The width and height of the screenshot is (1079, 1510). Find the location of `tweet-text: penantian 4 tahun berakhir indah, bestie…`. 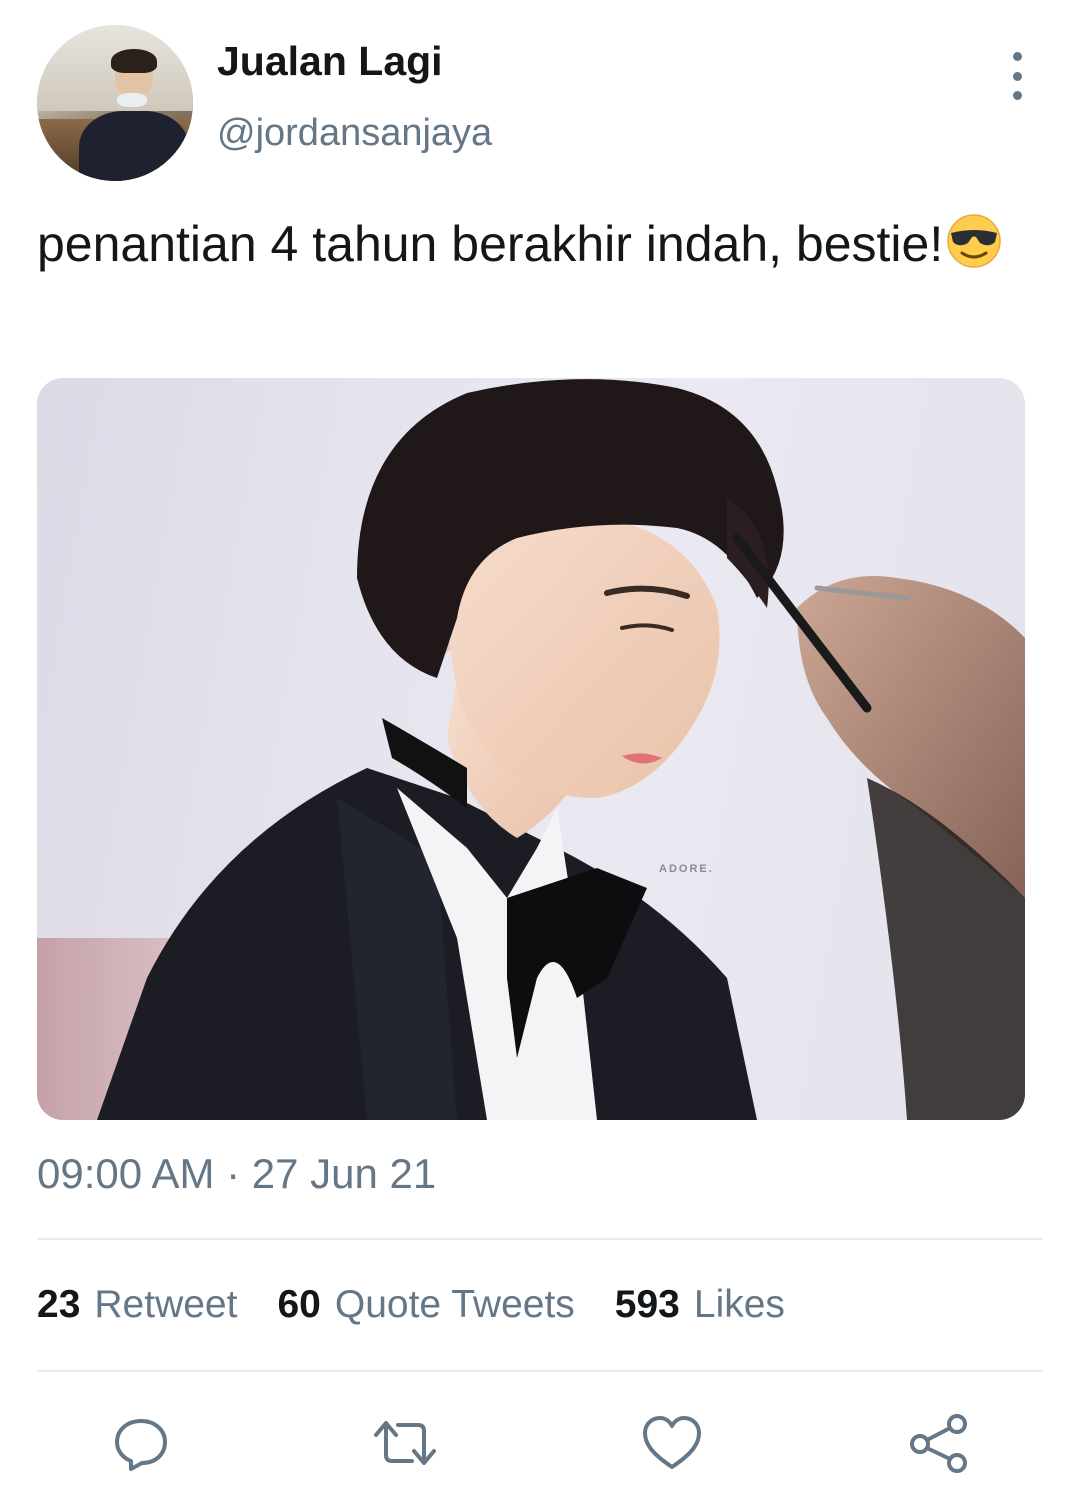

tweet-text: penantian 4 tahun berakhir indah, bestie… is located at coordinates (537, 244).